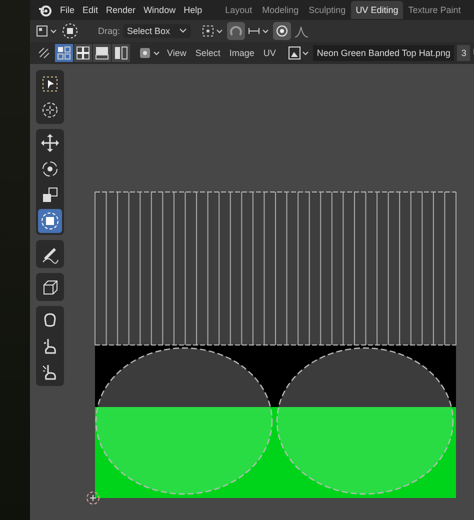 This screenshot has width=474, height=520. I want to click on workspace-tab: Sculpting, so click(327, 10).